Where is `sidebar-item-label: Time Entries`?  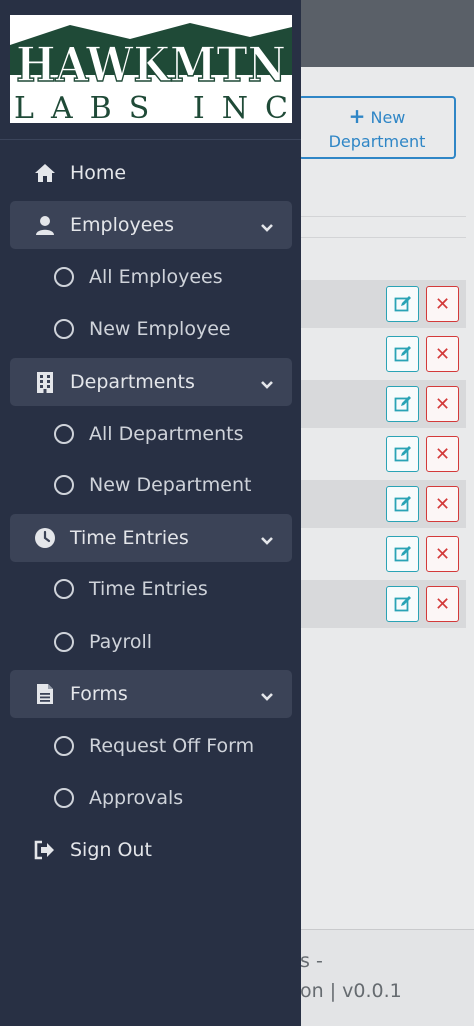 sidebar-item-label: Time Entries is located at coordinates (148, 589).